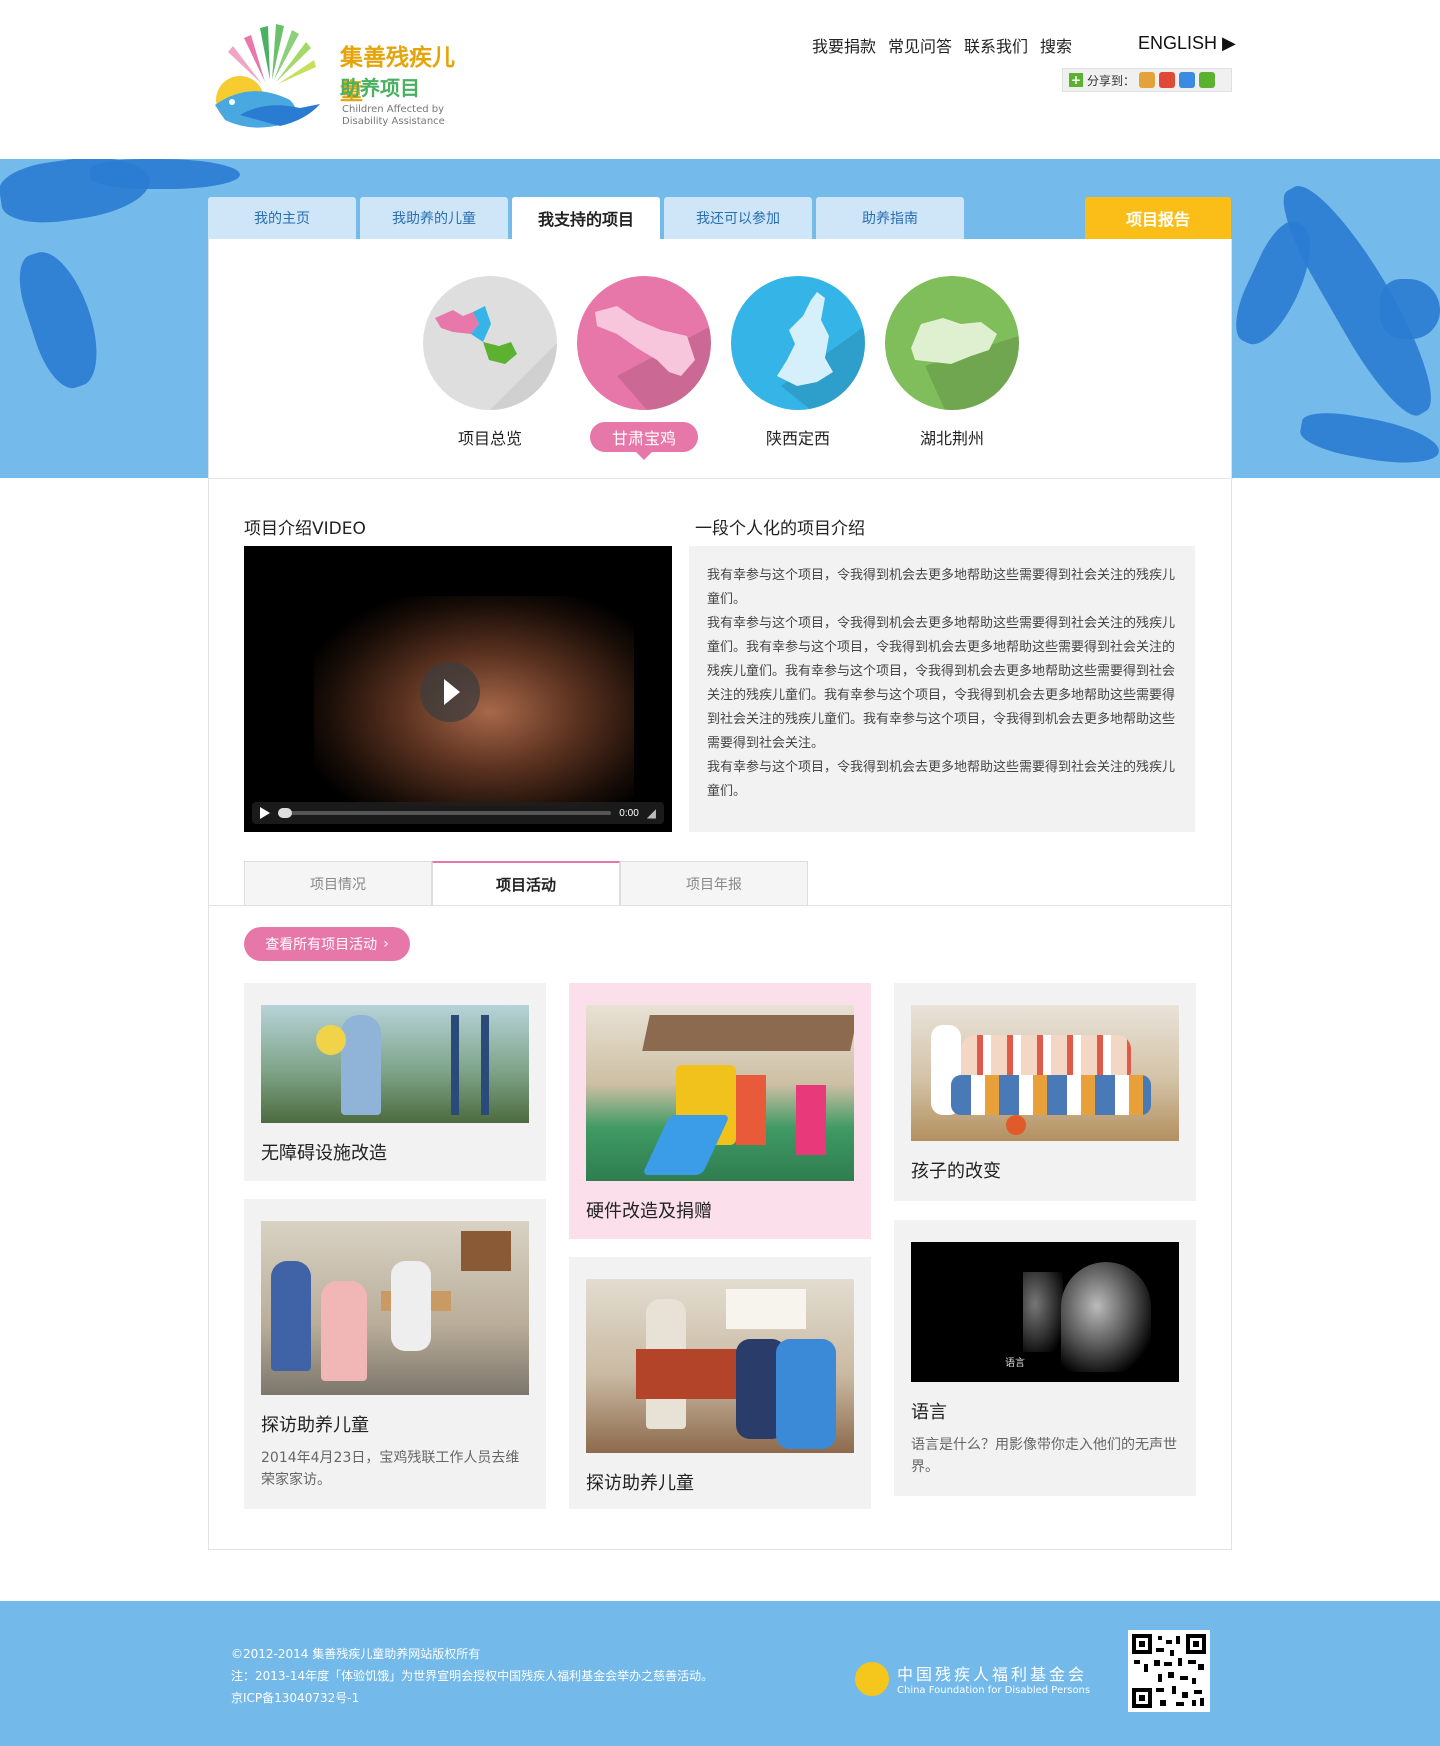  I want to click on china-map-icon, so click(490, 343).